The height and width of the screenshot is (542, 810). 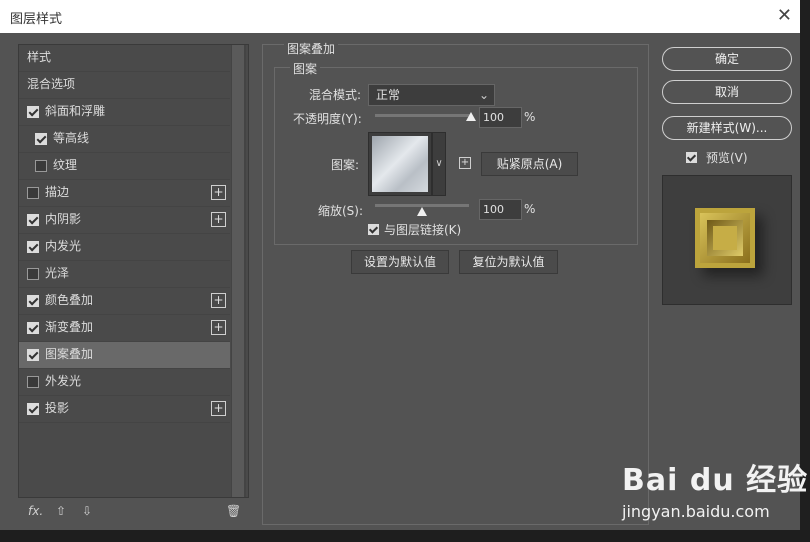 What do you see at coordinates (57, 273) in the screenshot?
I see `effect-label: 光泽` at bounding box center [57, 273].